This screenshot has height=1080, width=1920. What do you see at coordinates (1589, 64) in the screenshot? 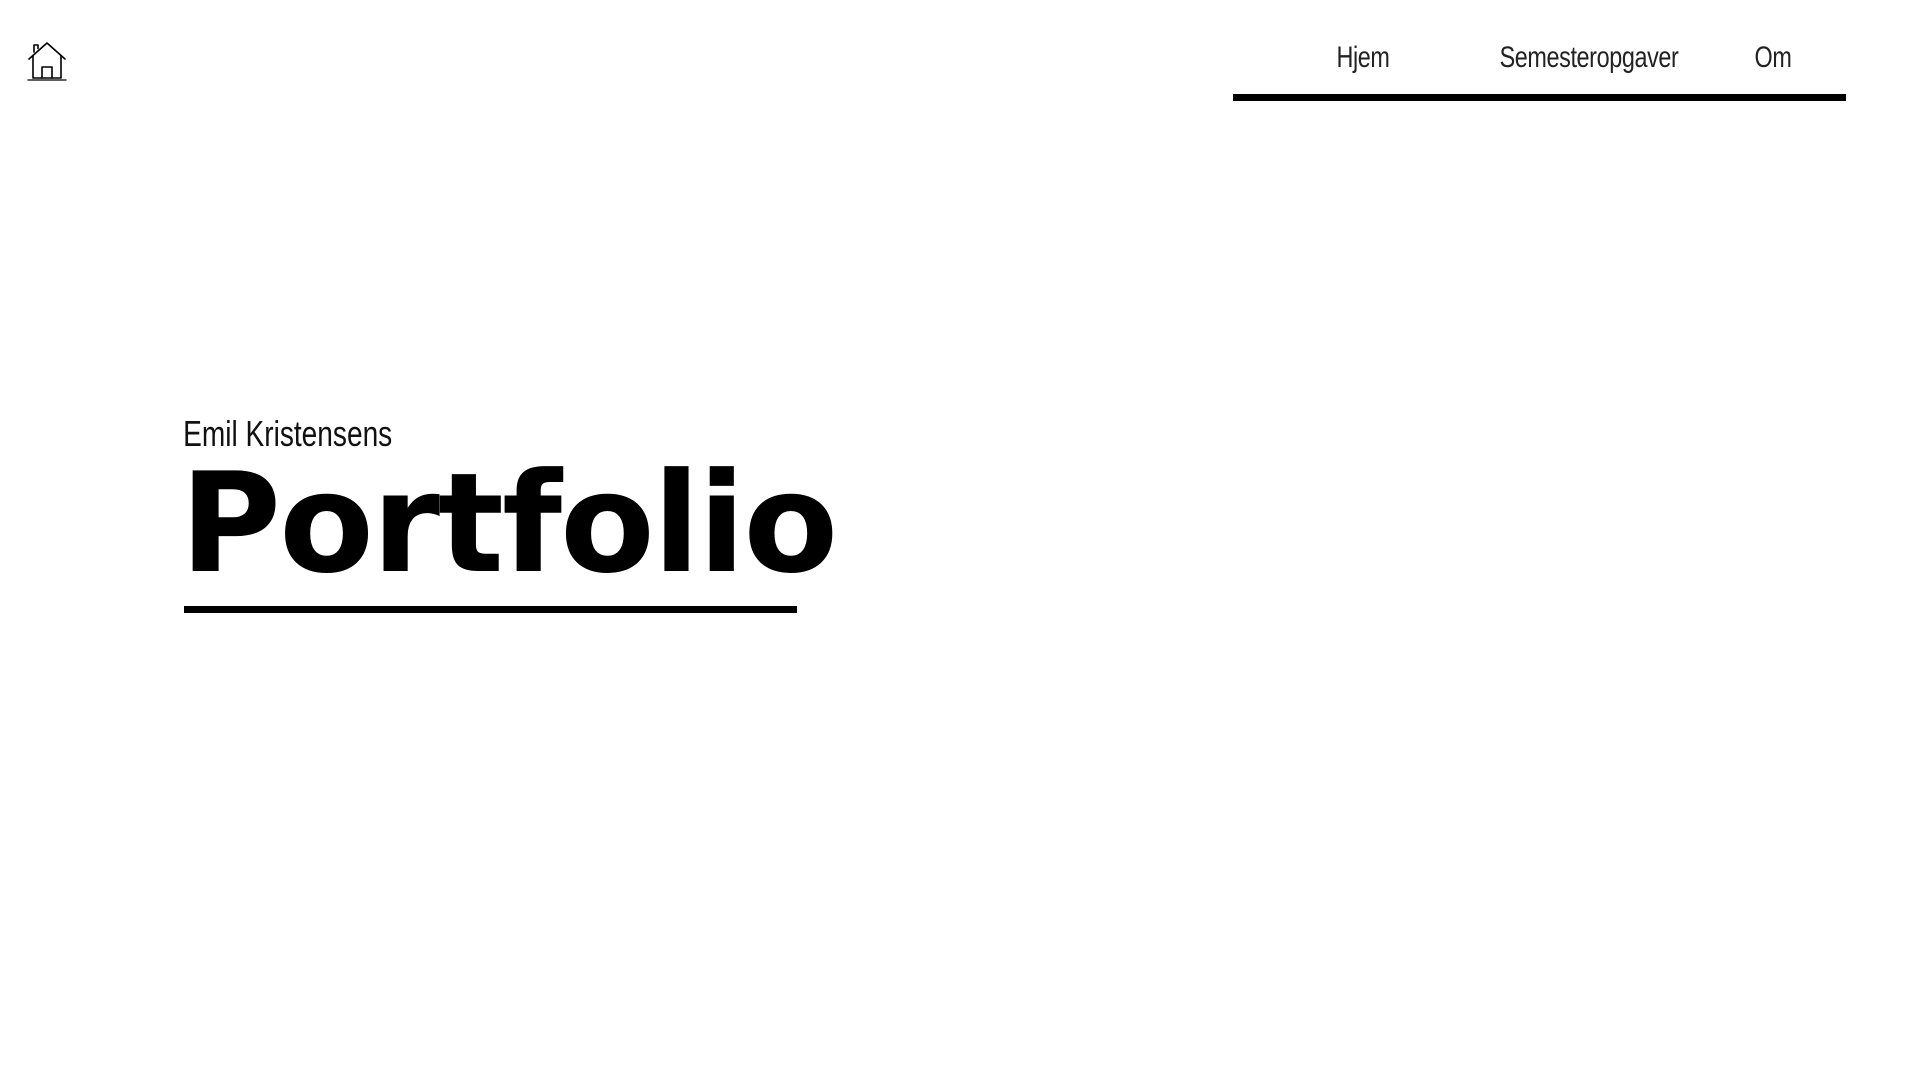
I see `nav-item-semesteropgaver: Semesteropgaver` at bounding box center [1589, 64].